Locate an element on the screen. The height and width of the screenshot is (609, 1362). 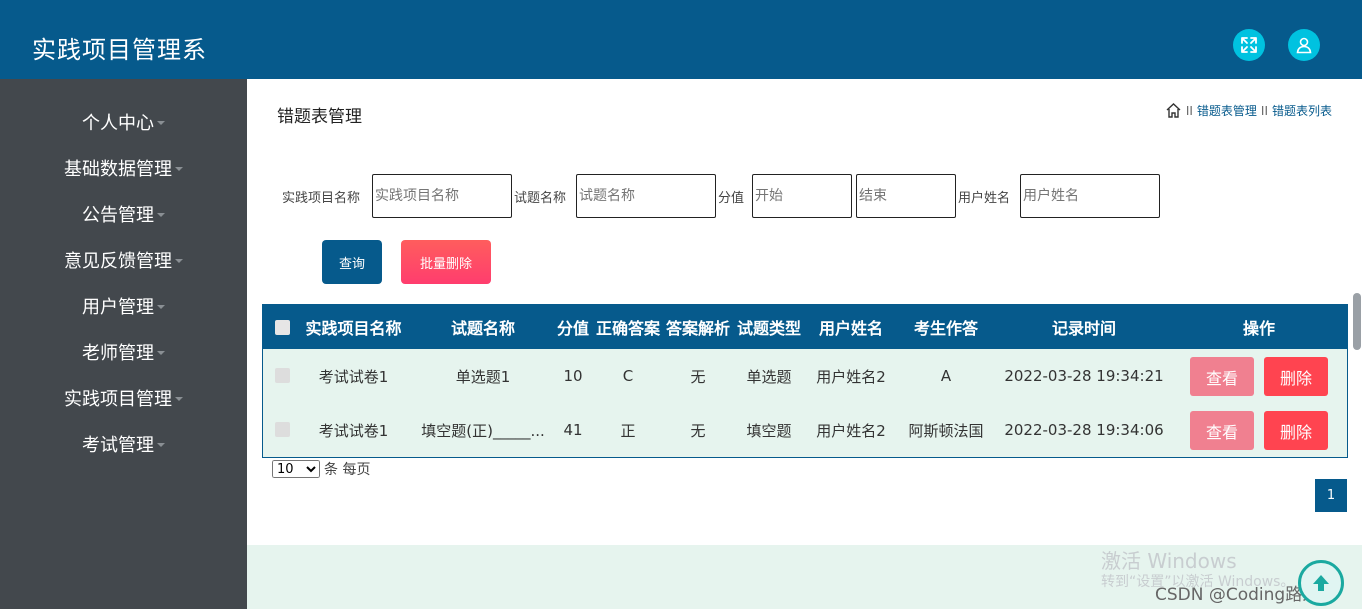
header-type: 试题类型 is located at coordinates (768, 328).